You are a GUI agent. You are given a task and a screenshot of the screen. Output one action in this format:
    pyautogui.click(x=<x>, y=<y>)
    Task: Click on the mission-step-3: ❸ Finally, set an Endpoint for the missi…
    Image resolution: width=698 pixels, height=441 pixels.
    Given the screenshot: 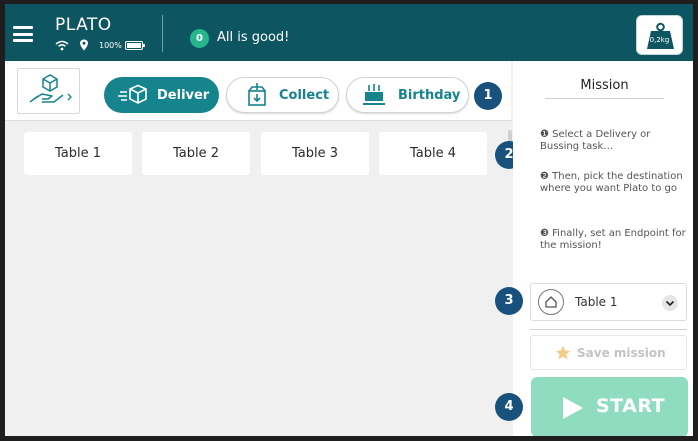 What is the action you would take?
    pyautogui.click(x=613, y=239)
    